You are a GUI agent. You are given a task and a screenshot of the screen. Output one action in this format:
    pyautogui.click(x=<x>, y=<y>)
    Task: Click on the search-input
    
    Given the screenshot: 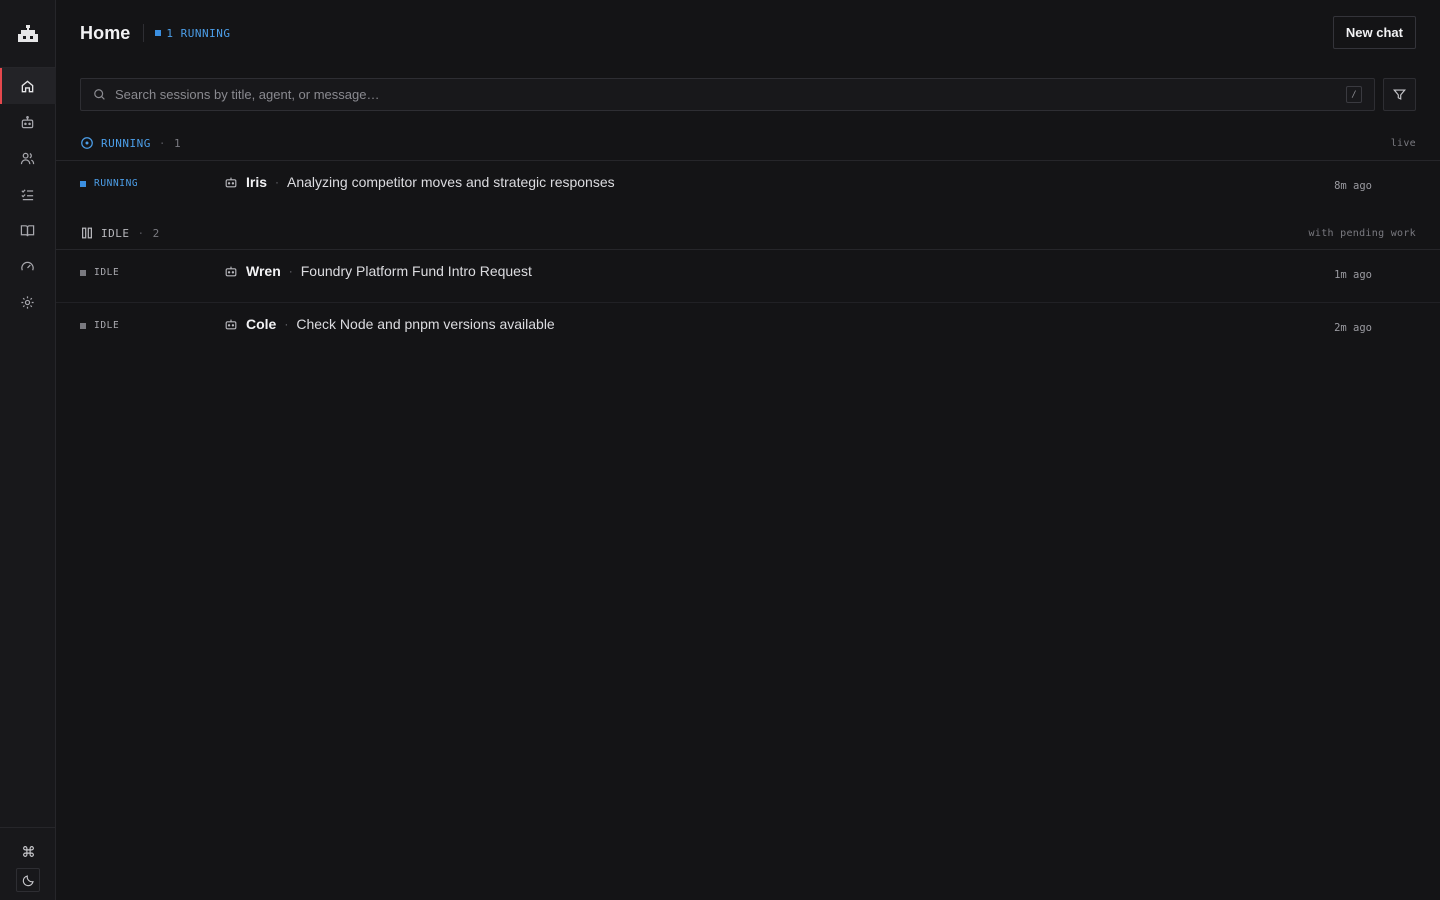 What is the action you would take?
    pyautogui.click(x=726, y=94)
    